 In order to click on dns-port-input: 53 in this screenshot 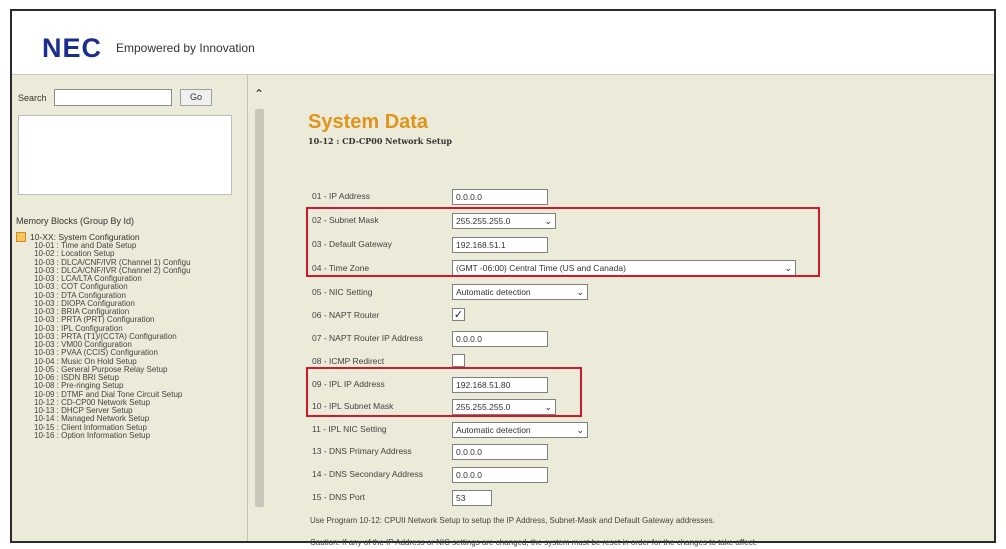, I will do `click(472, 498)`.